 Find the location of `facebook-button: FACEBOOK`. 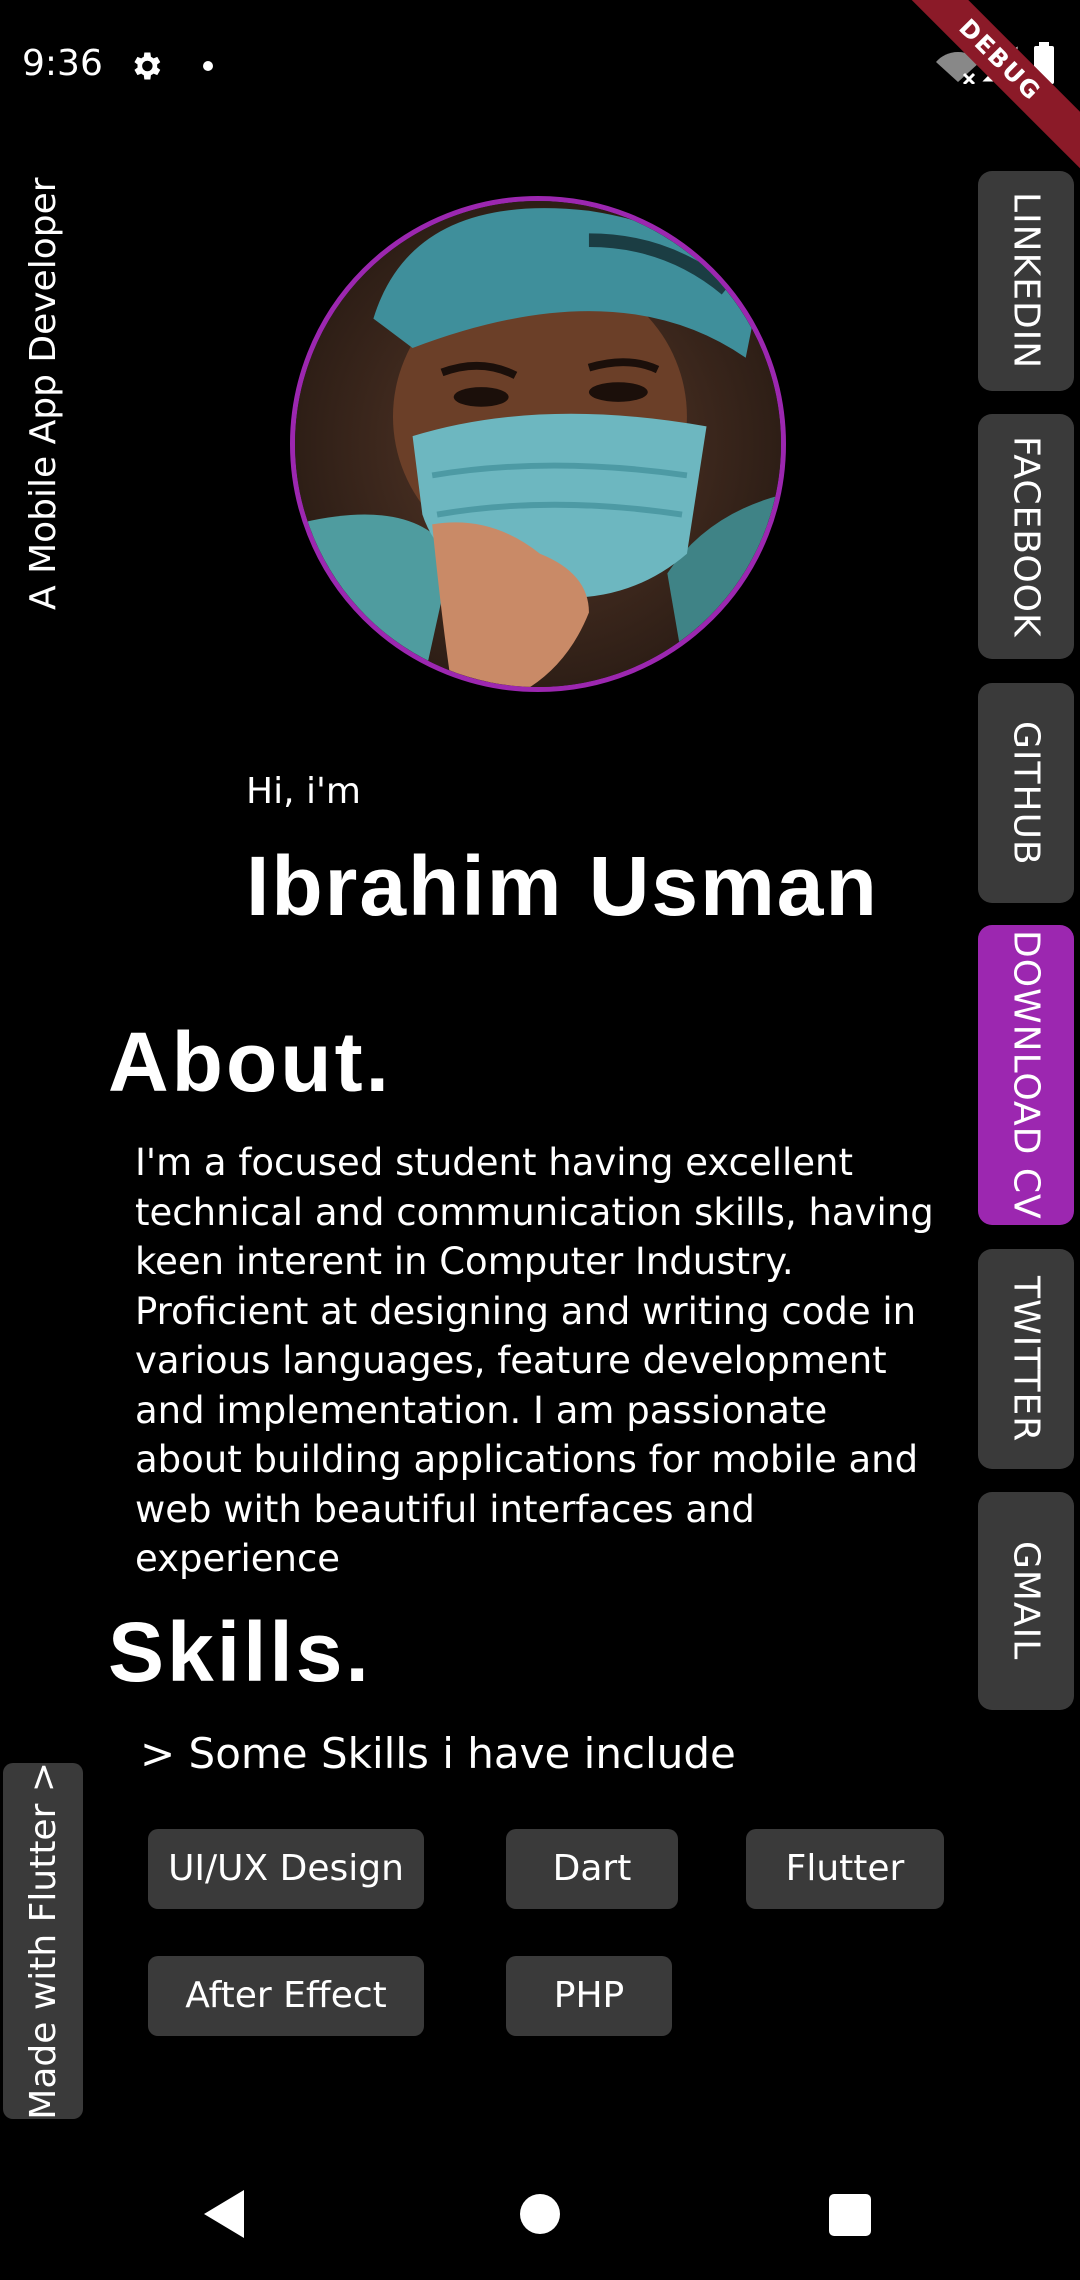

facebook-button: FACEBOOK is located at coordinates (1026, 536).